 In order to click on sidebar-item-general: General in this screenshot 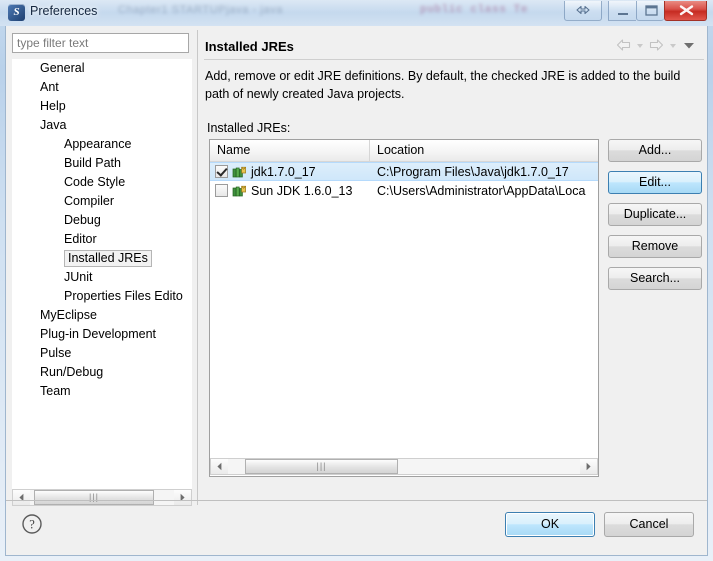, I will do `click(102, 68)`.